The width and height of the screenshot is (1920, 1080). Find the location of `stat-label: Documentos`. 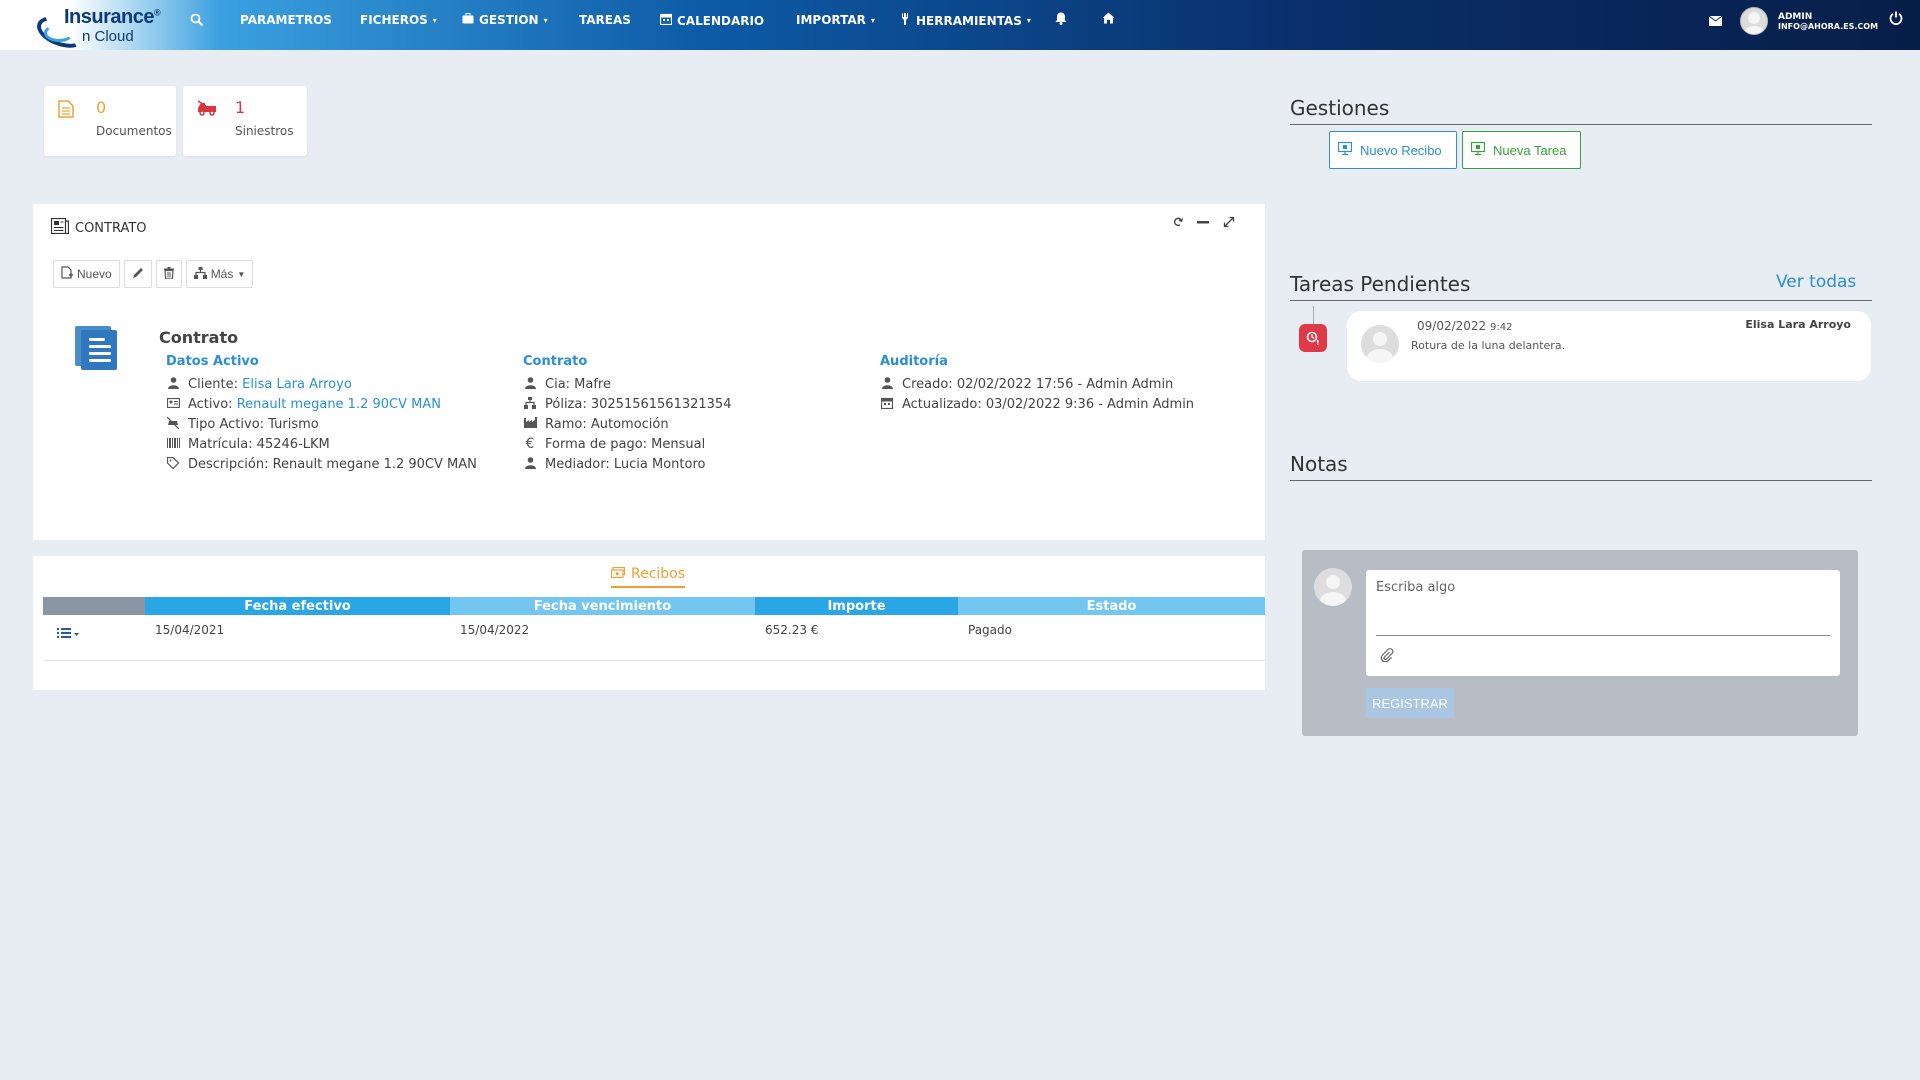

stat-label: Documentos is located at coordinates (134, 131).